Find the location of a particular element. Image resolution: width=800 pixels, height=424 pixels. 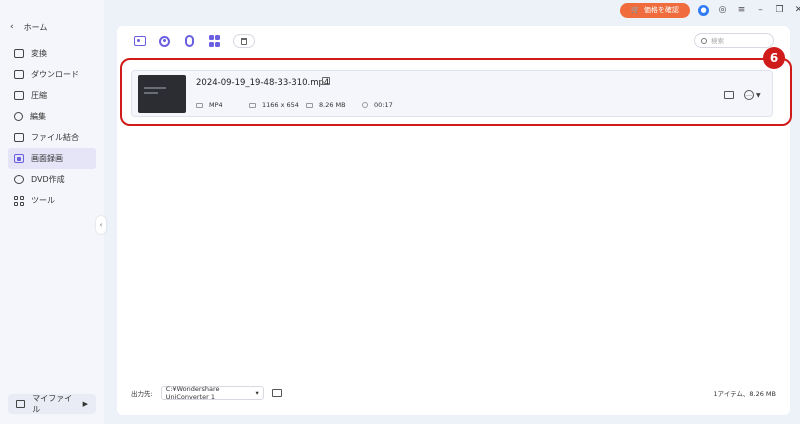

sidebar-item-label: ツール is located at coordinates (43, 200).